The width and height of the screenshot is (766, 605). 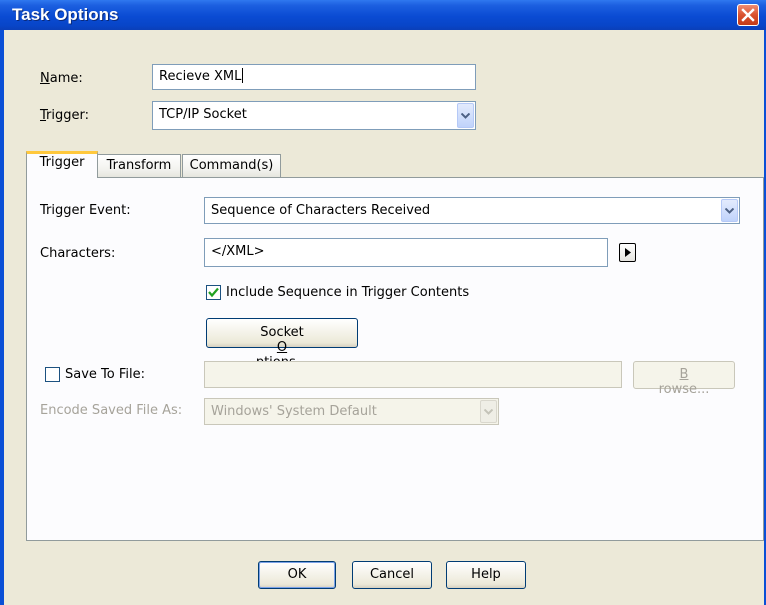 I want to click on insert-character-button, so click(x=627, y=252).